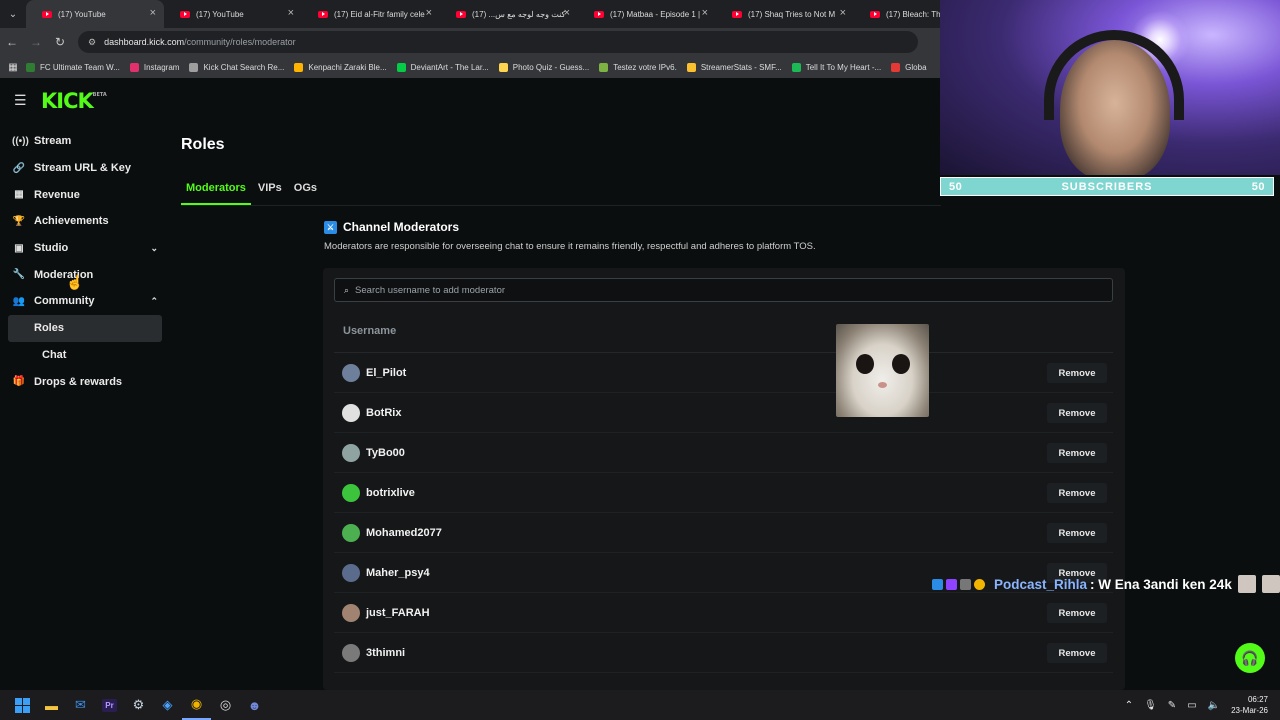 This screenshot has width=1280, height=720. I want to click on browser-tab: (17) Shaq Tries to Not M ×, so click(785, 14).